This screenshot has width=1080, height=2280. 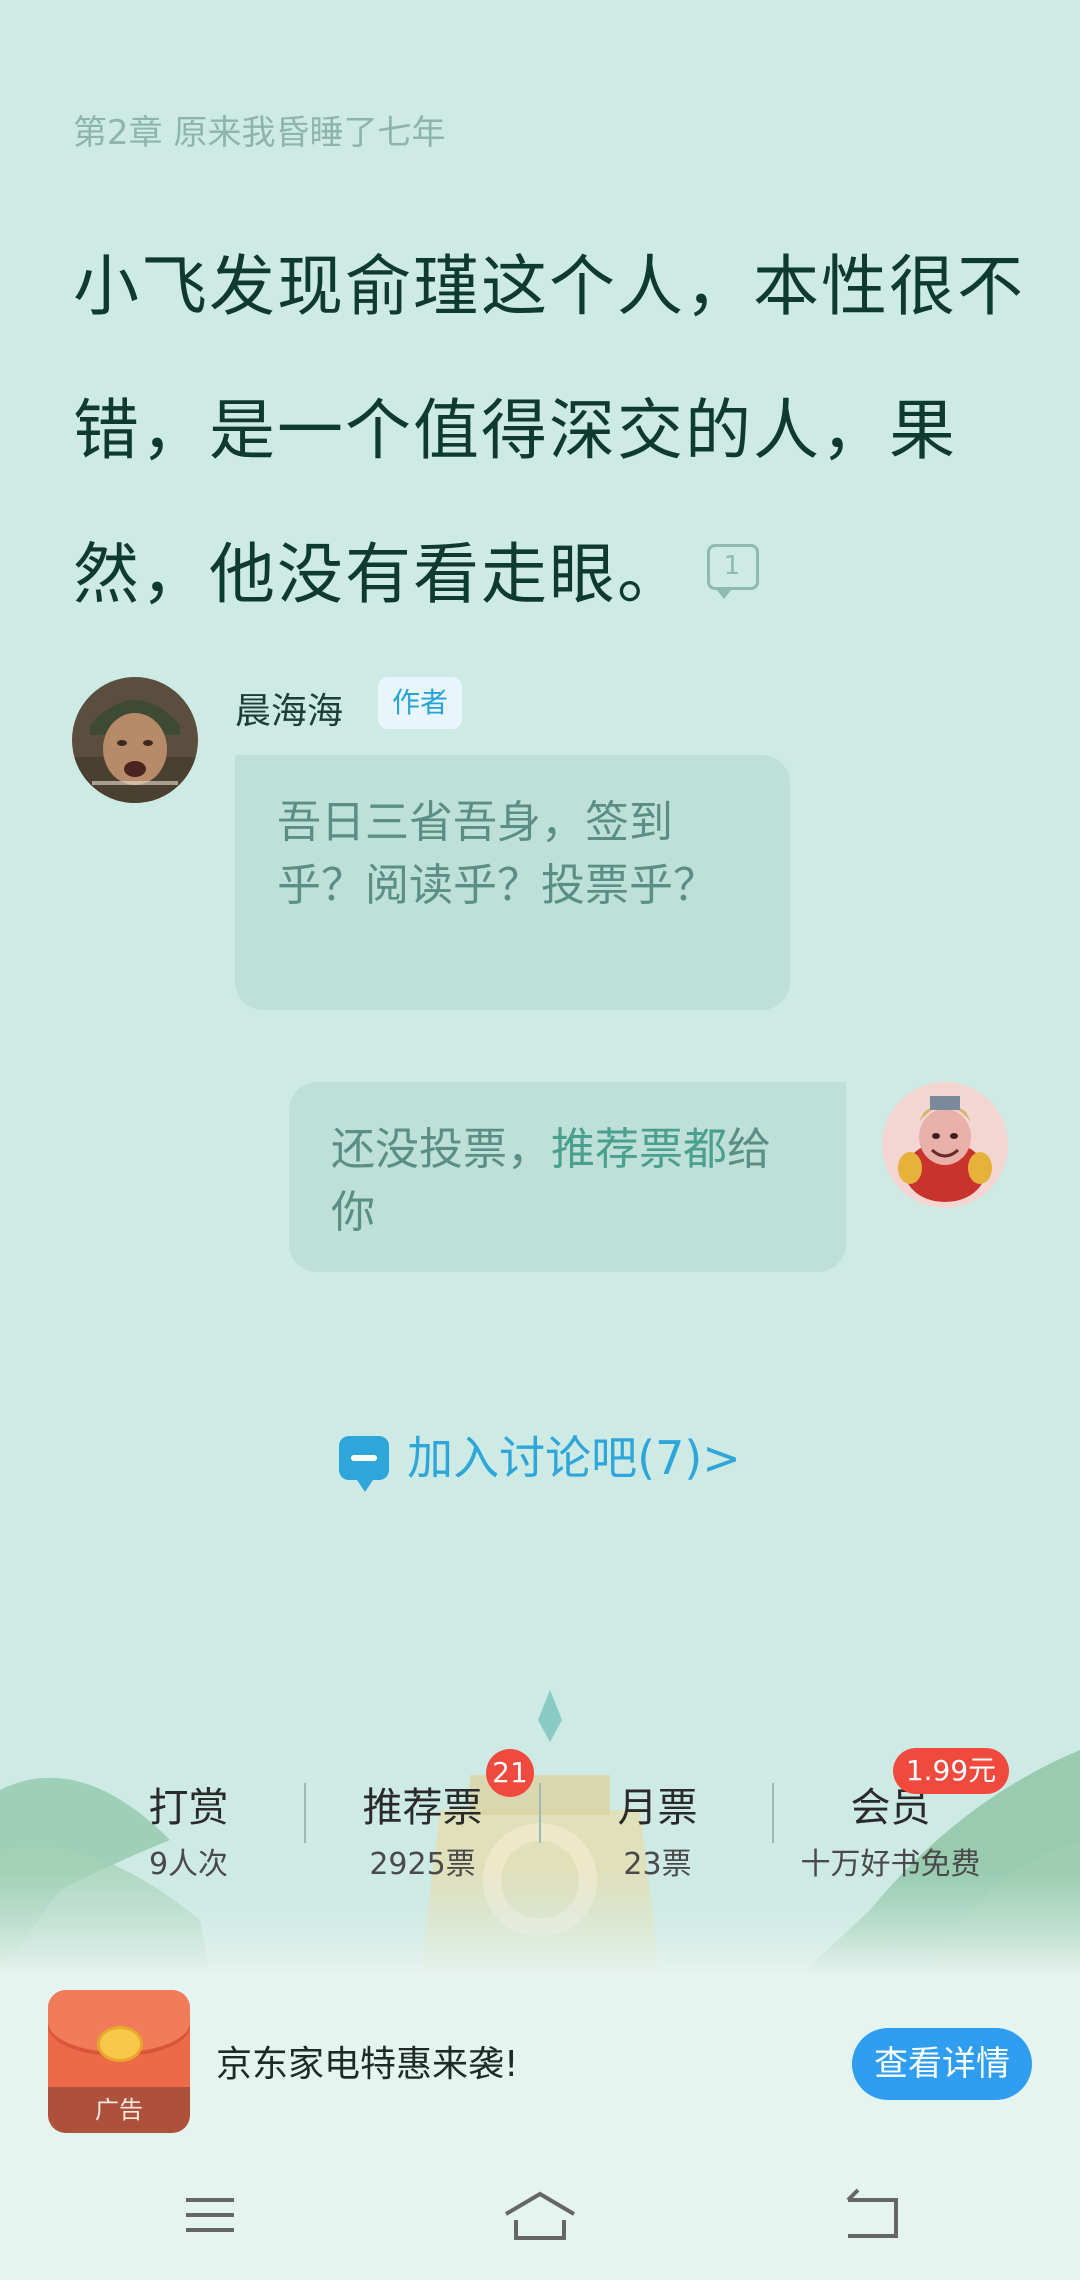 I want to click on comment-bubble-icon, so click(x=364, y=1463).